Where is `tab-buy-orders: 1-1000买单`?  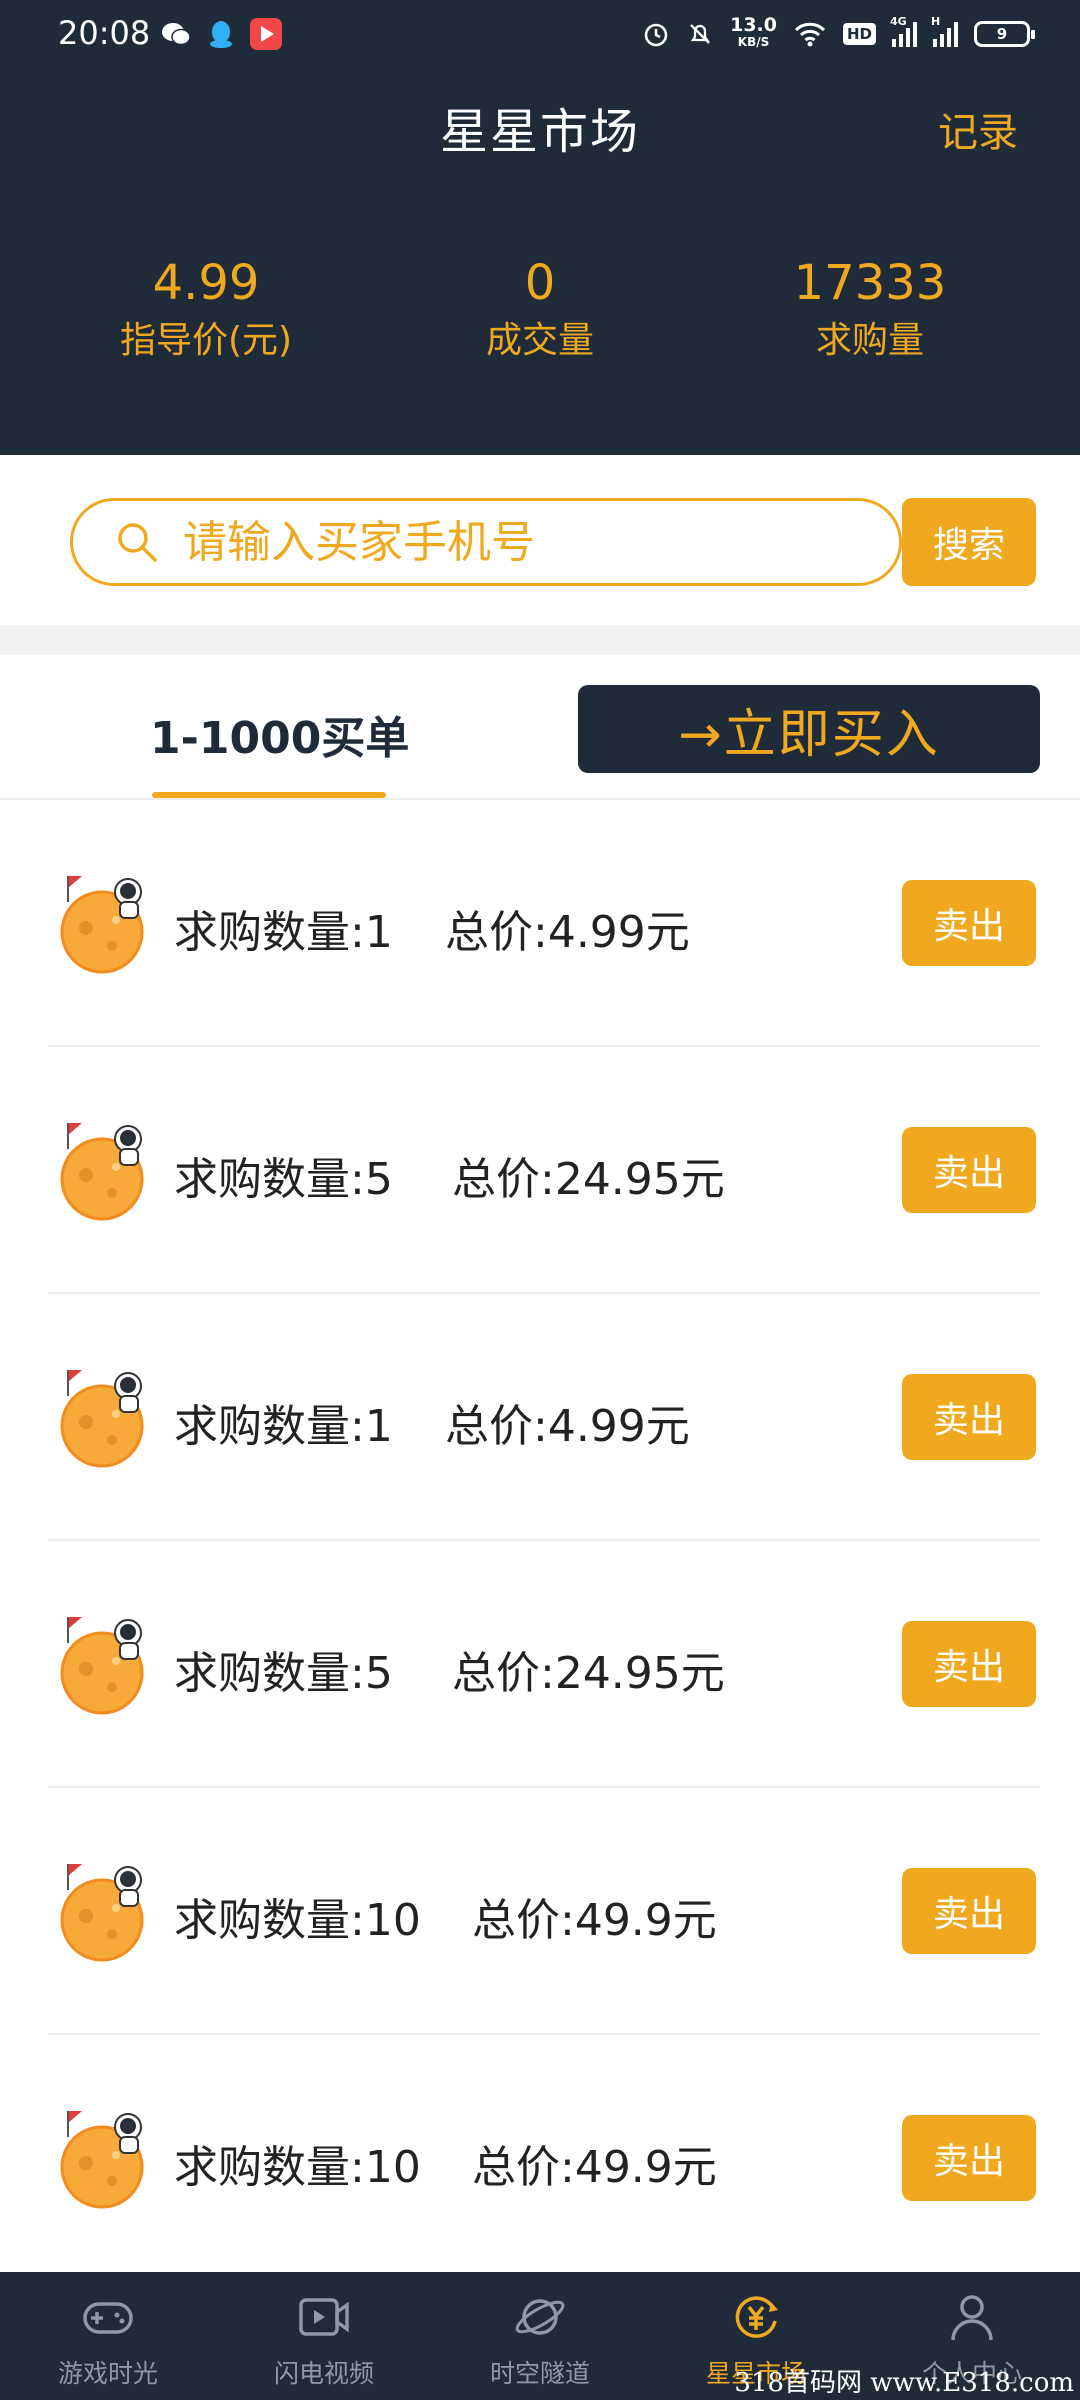 tab-buy-orders: 1-1000买单 is located at coordinates (279, 734).